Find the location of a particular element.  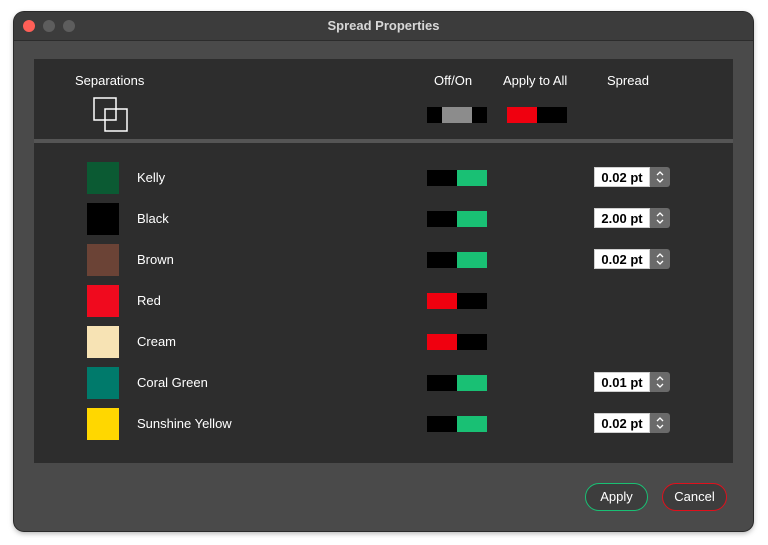

separation-row: Brown 0.02 pt is located at coordinates (383, 260).